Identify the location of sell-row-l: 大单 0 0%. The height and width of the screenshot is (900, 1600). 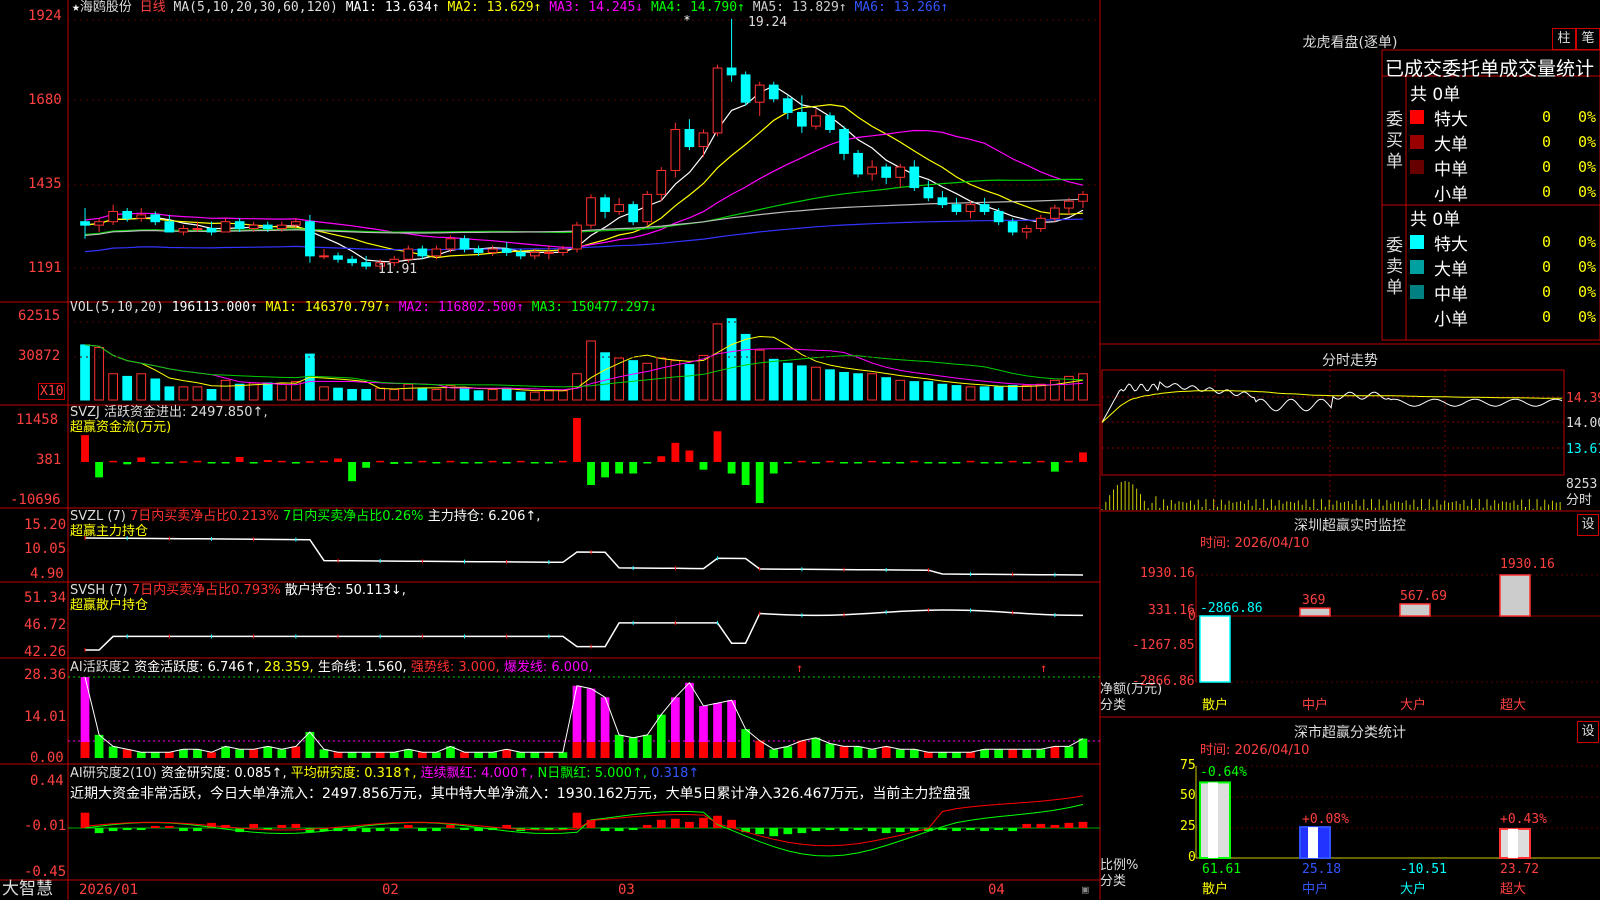
(1505, 267).